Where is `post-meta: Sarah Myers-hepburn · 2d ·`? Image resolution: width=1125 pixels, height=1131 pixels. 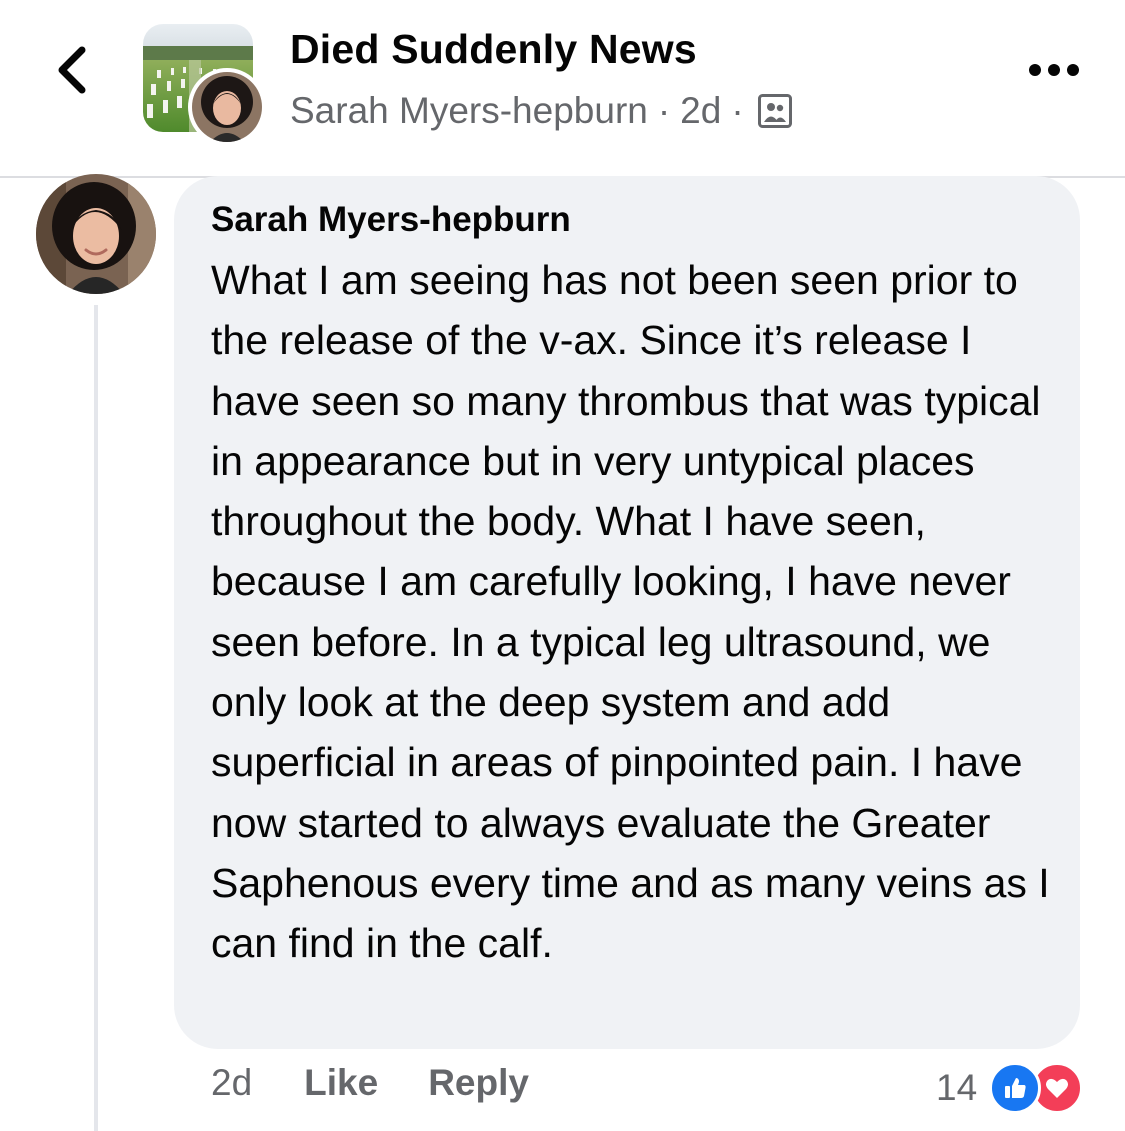
post-meta: Sarah Myers-hepburn · 2d · is located at coordinates (541, 111).